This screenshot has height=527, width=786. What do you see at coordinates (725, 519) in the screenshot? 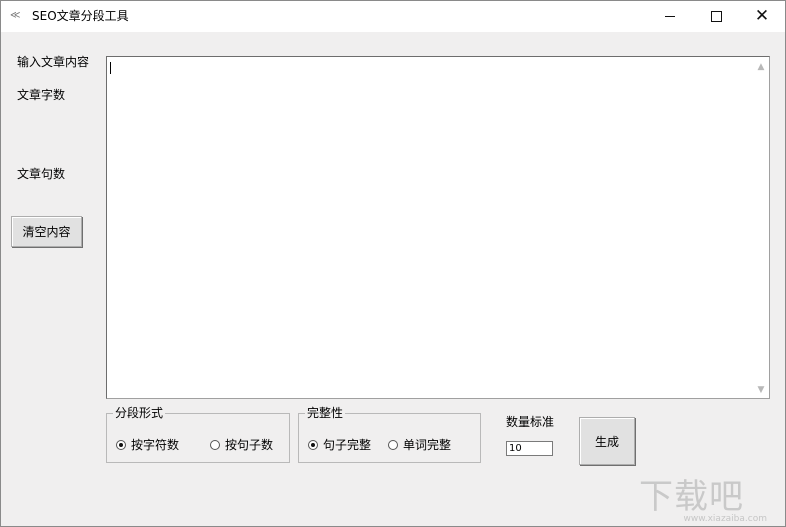
I see `watermark-site: www.xiazaiba.com` at bounding box center [725, 519].